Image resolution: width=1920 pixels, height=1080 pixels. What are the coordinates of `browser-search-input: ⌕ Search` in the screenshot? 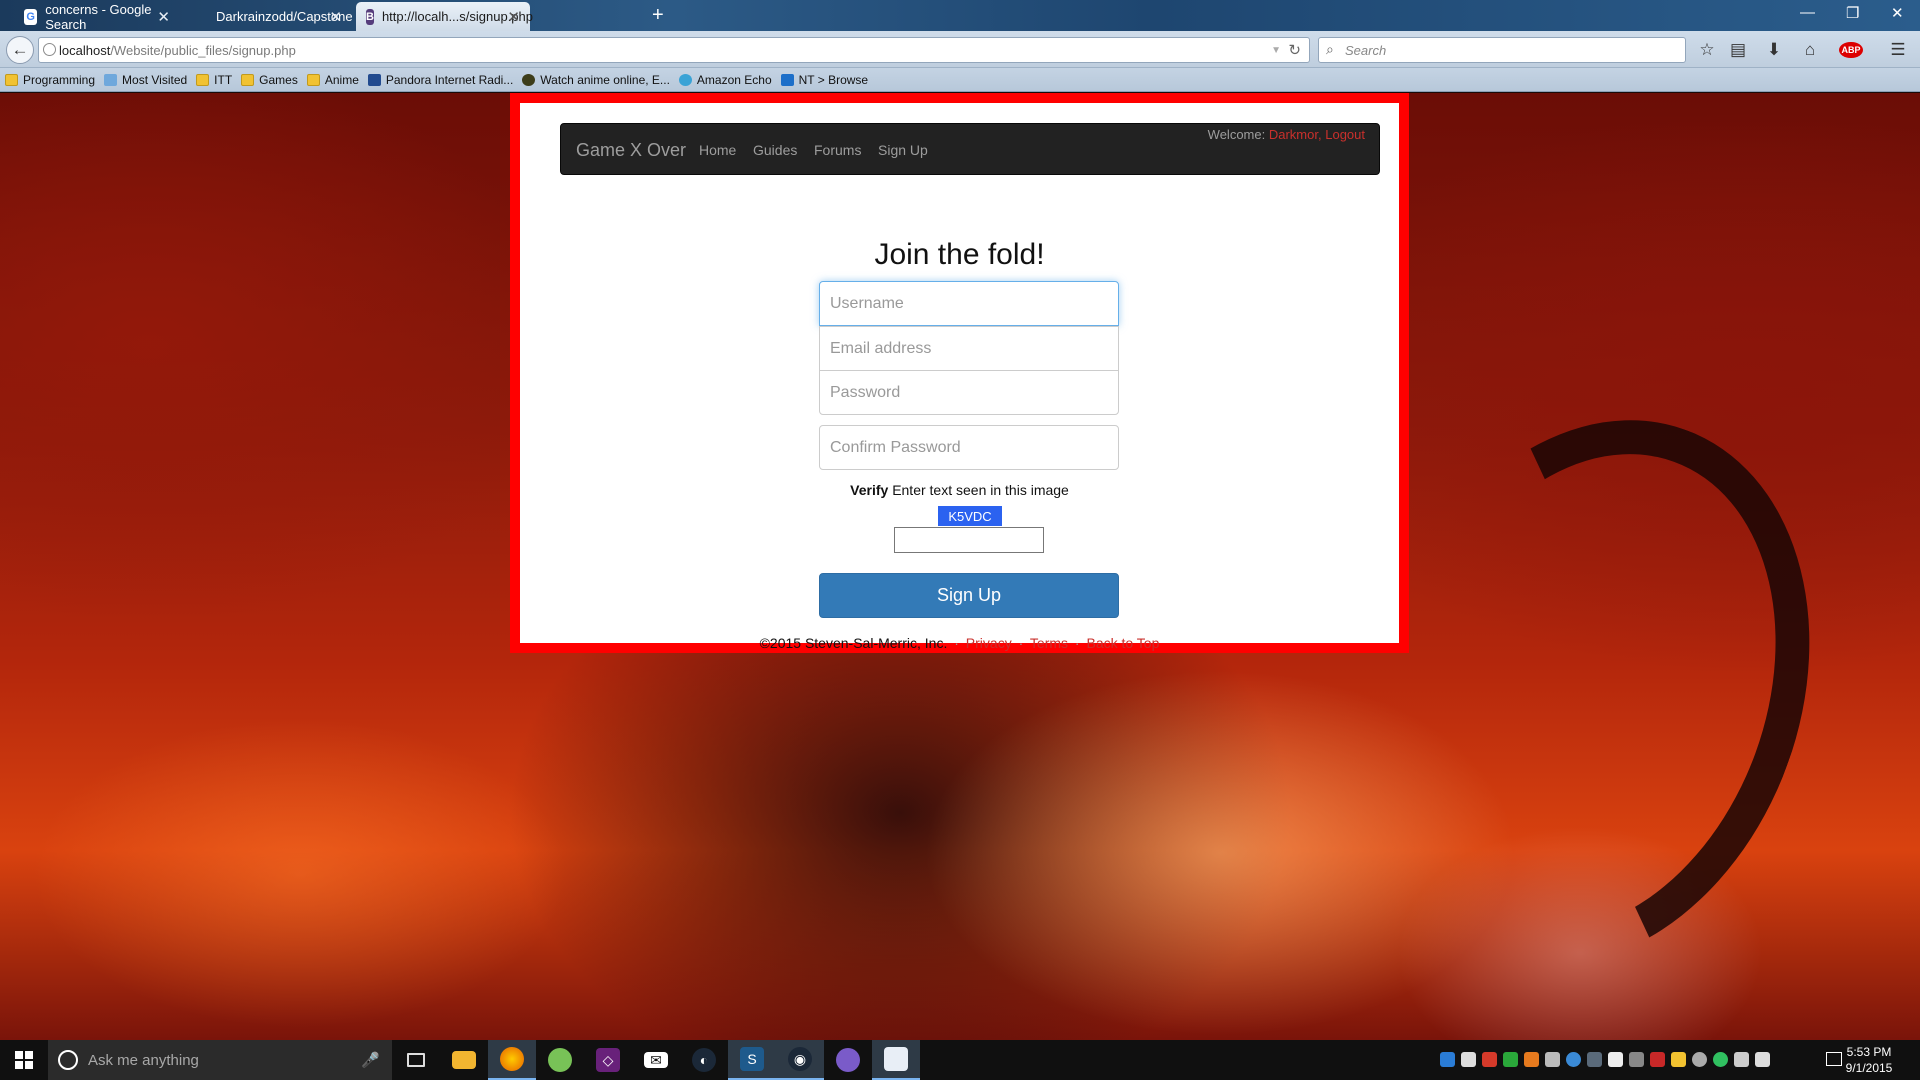 It's located at (1502, 50).